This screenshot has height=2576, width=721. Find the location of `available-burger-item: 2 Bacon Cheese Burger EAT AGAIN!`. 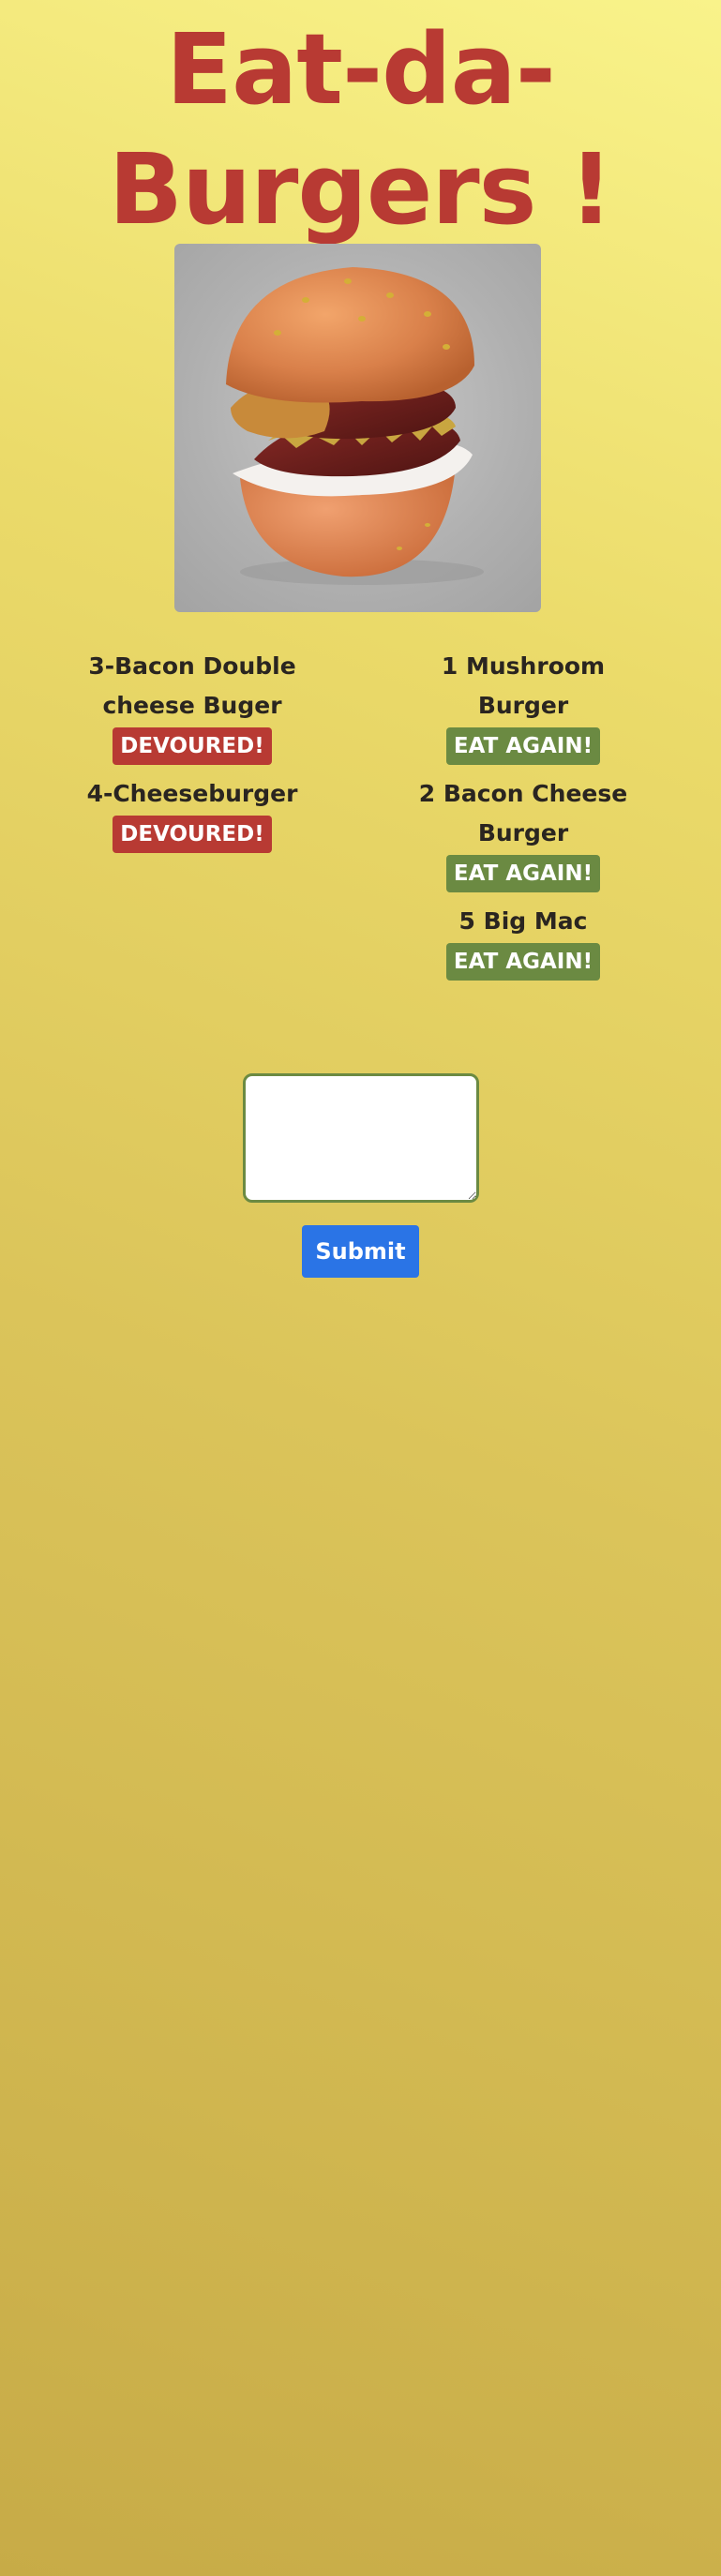

available-burger-item: 2 Bacon Cheese Burger EAT AGAIN! is located at coordinates (523, 833).